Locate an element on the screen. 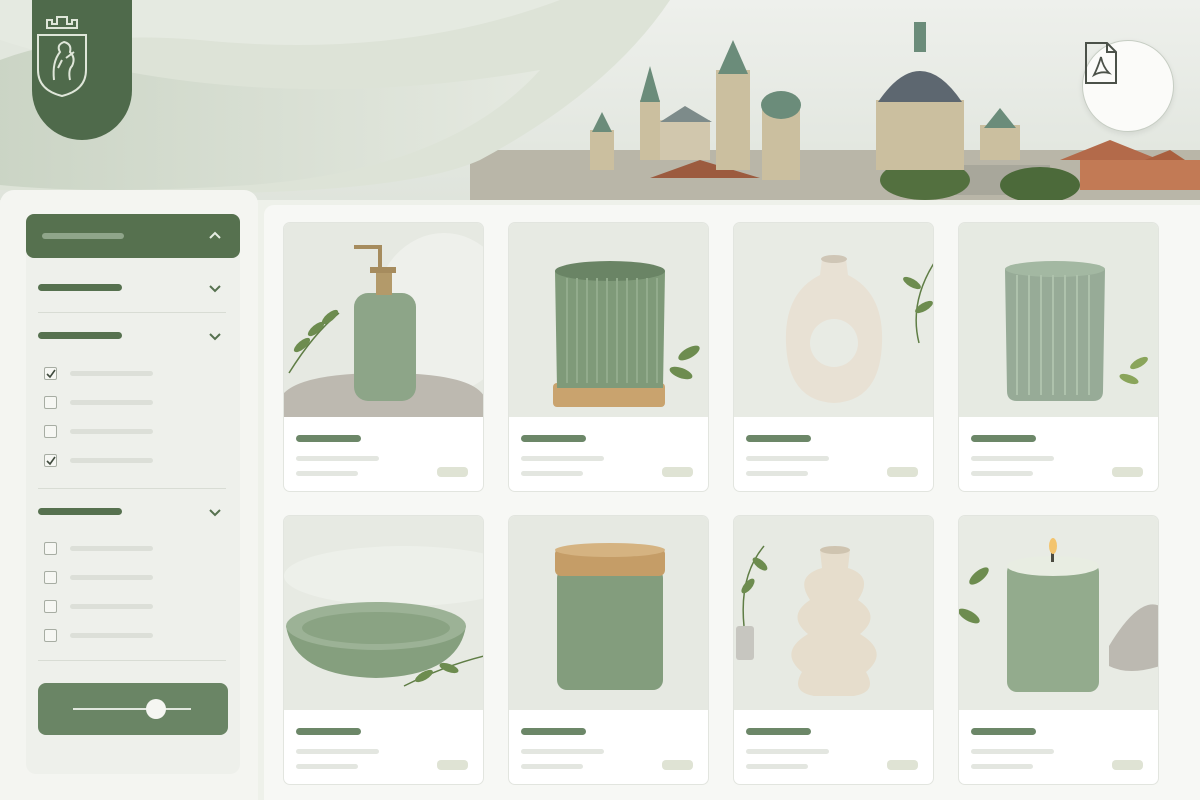  slider-handle is located at coordinates (156, 709).